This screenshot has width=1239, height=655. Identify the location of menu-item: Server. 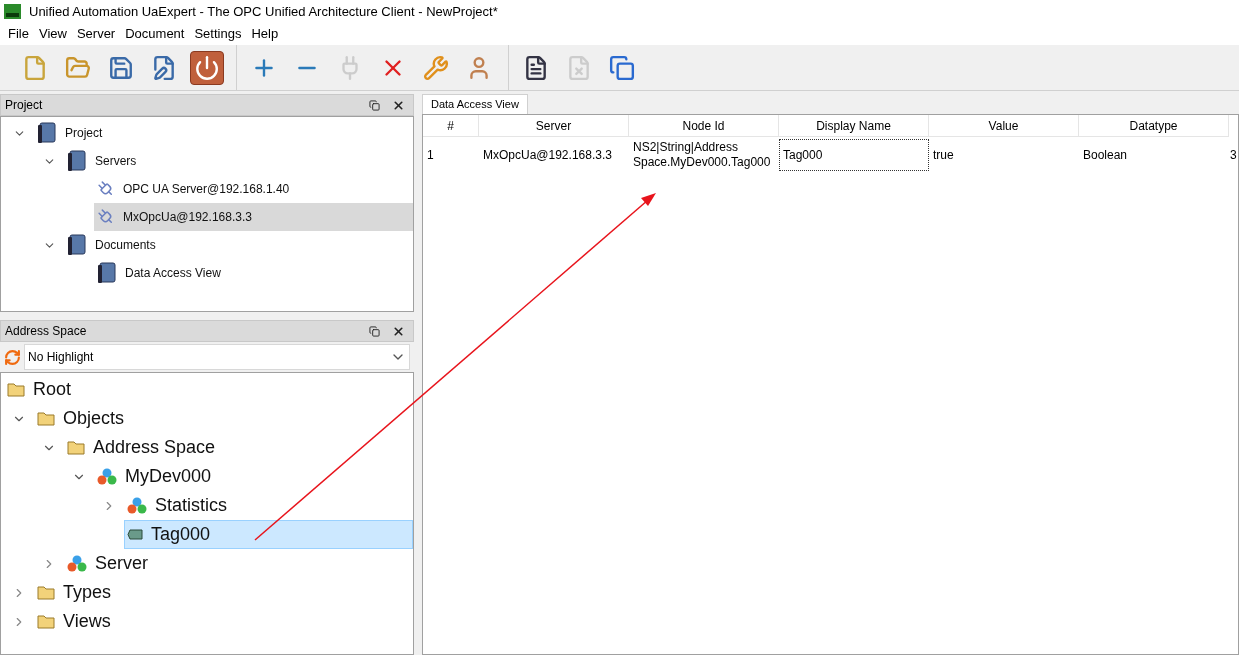
(96, 34).